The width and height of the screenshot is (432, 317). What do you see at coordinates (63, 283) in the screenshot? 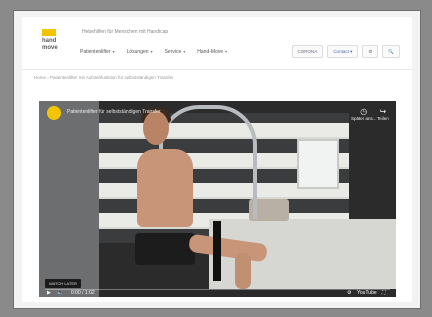
I see `watch-later-chip: WATCH LATER` at bounding box center [63, 283].